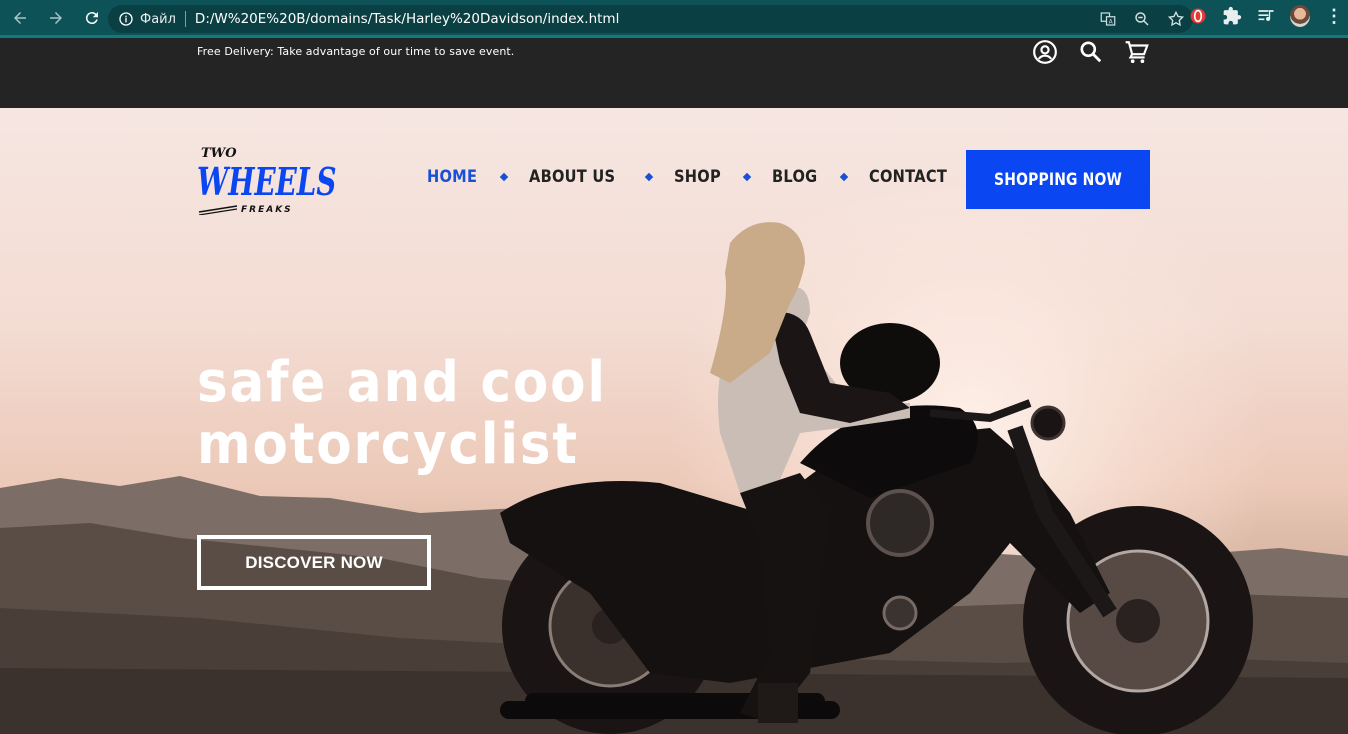  I want to click on reload-button, so click(92, 18).